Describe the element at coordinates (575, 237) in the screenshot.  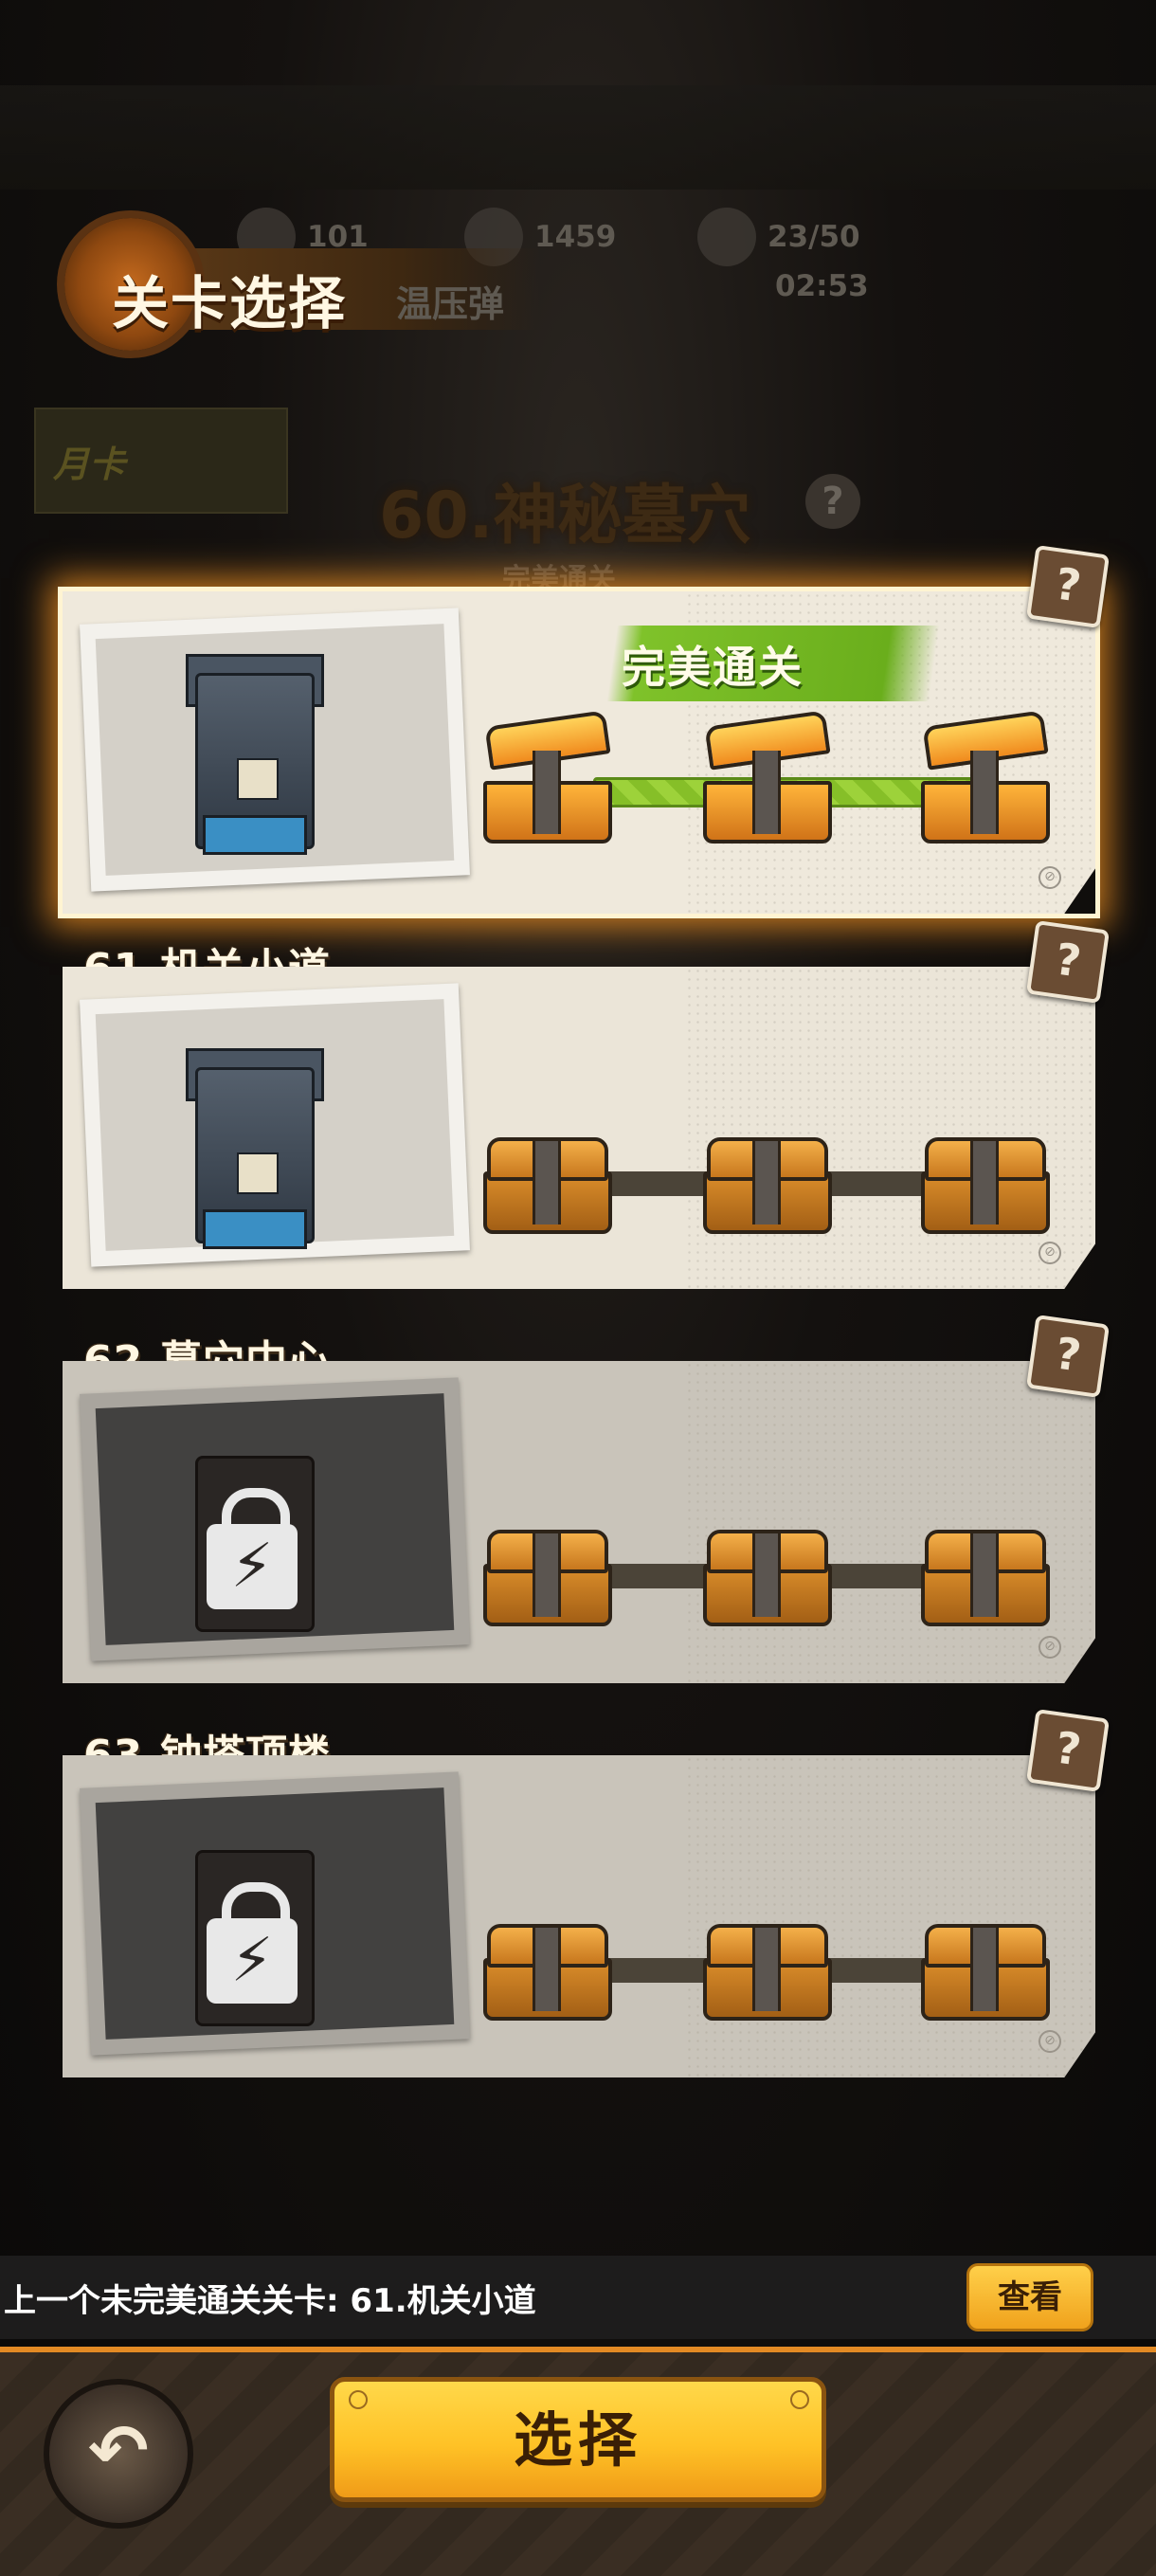
I see `resource-value: 1459` at that location.